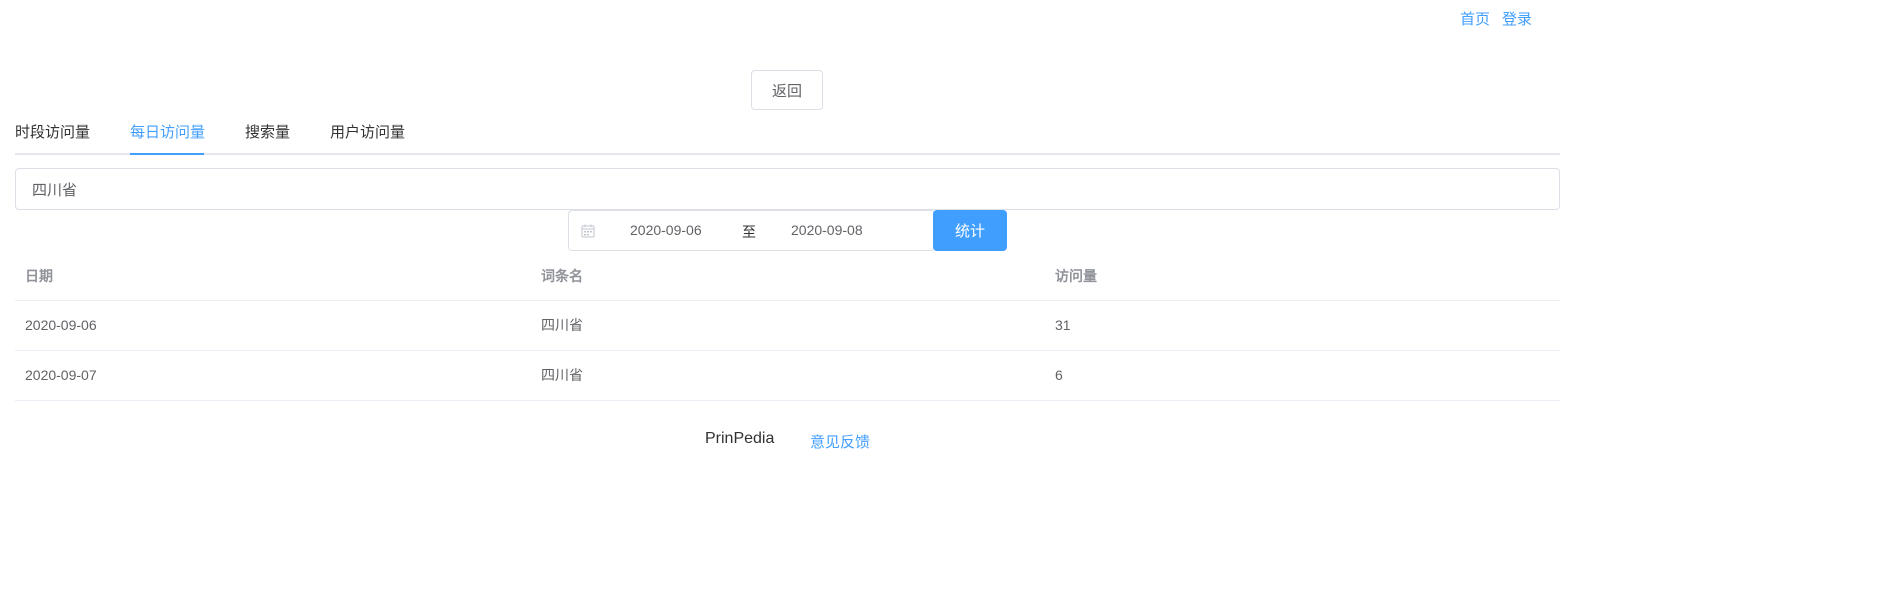 The height and width of the screenshot is (589, 1878). Describe the element at coordinates (61, 325) in the screenshot. I see `cell-date: 2020-09-06` at that location.